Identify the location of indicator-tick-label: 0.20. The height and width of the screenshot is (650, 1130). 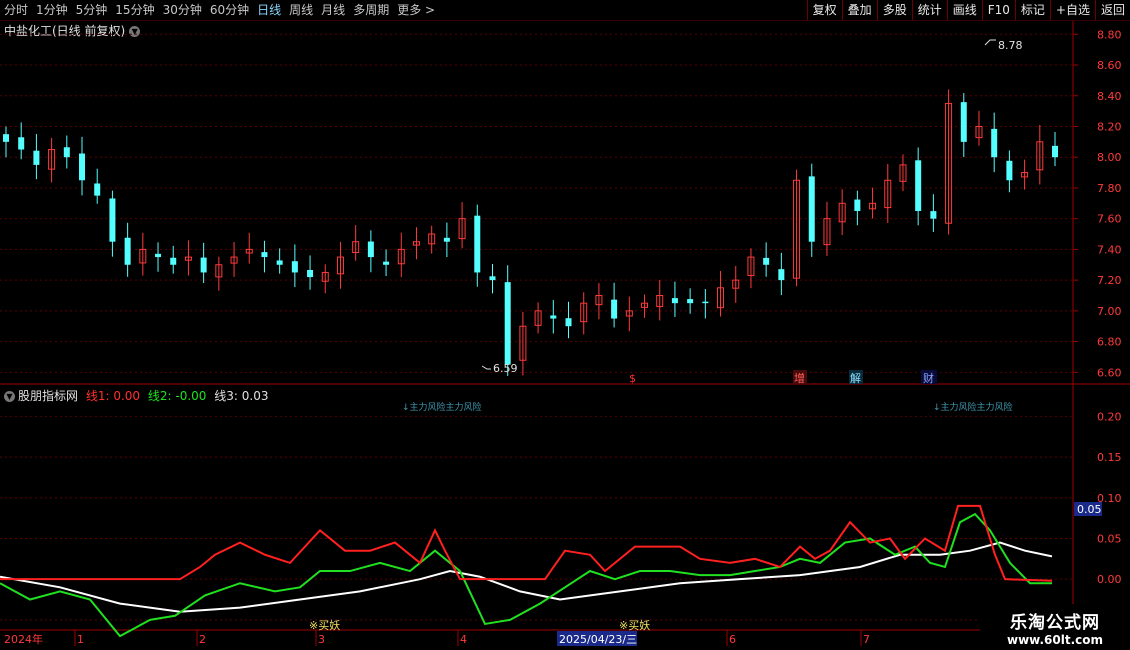
(1109, 416).